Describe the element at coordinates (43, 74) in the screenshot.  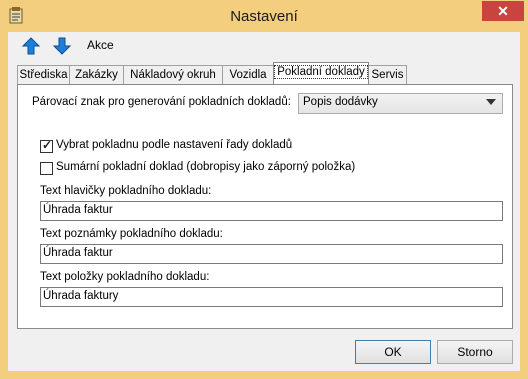
I see `tab-strediska: Střediska` at that location.